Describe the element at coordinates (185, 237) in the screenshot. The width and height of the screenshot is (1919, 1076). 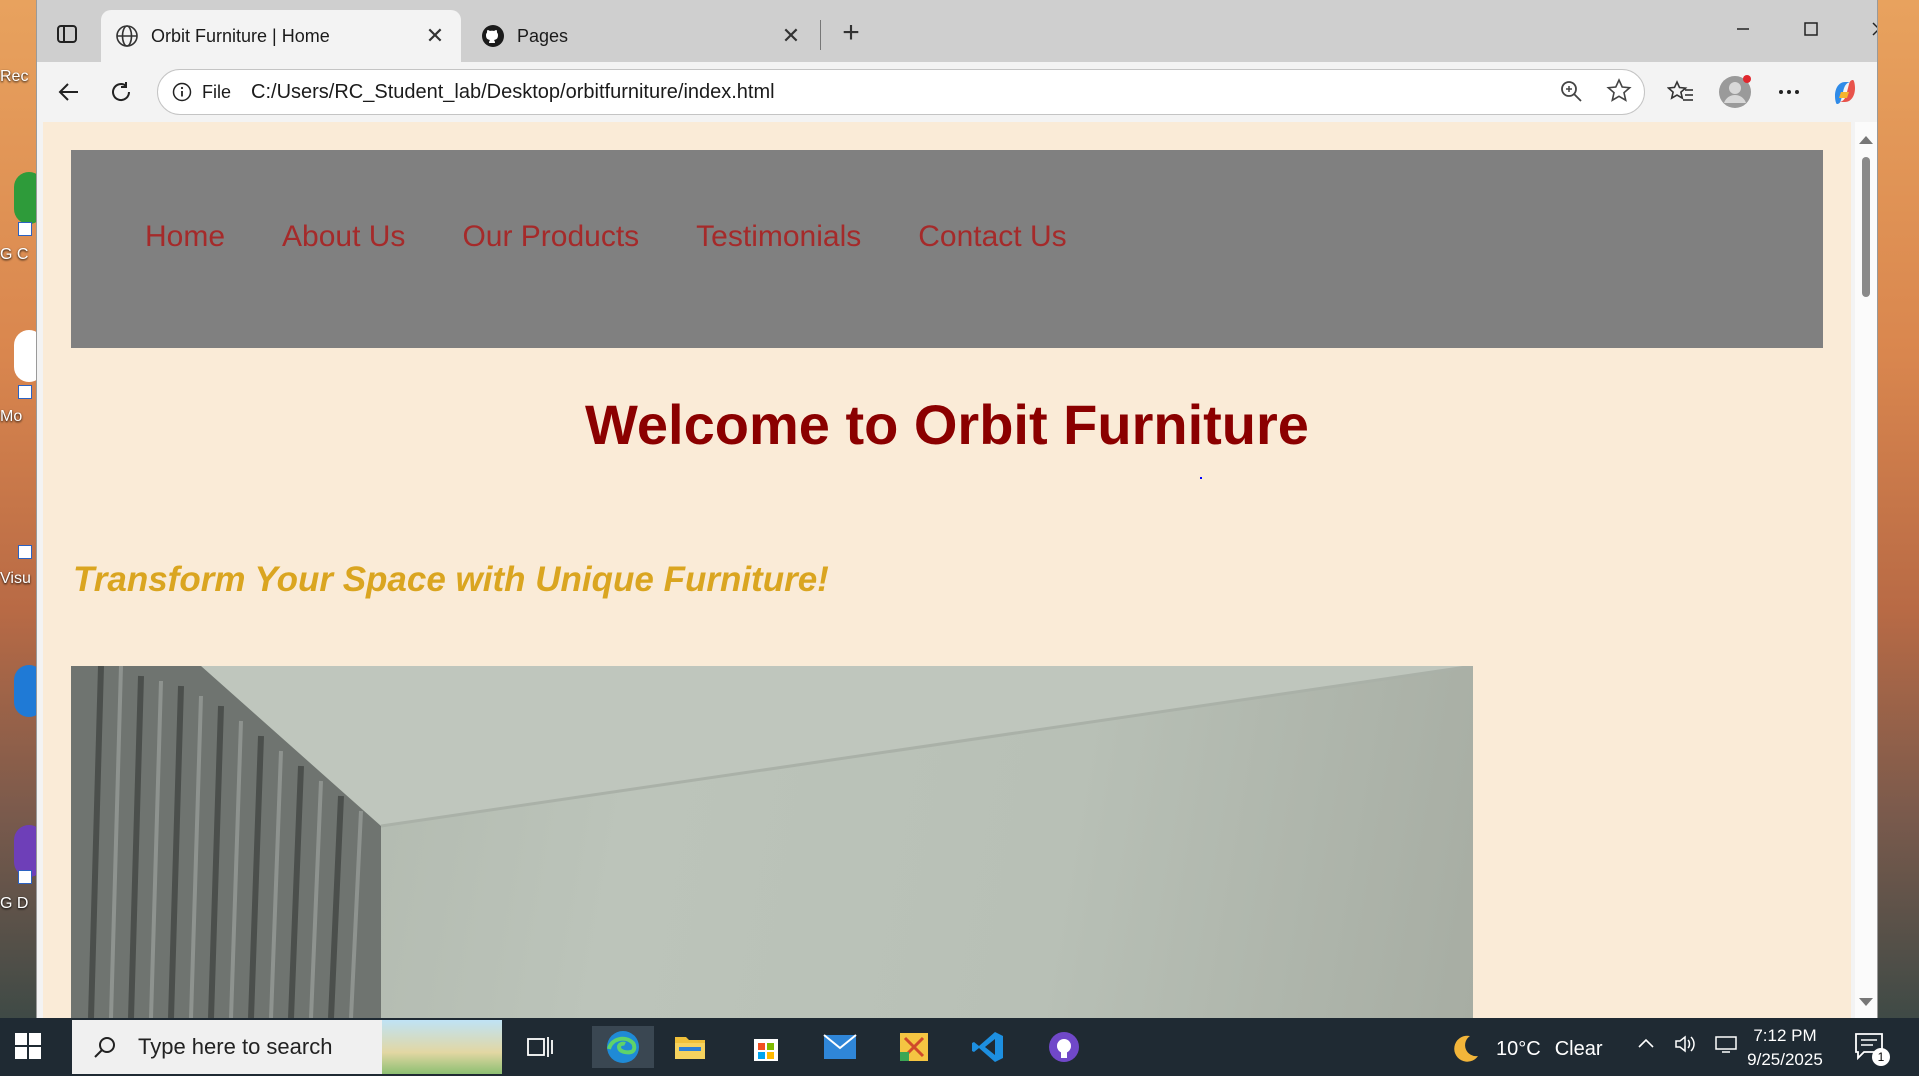
I see `nav-link-home: Home` at that location.